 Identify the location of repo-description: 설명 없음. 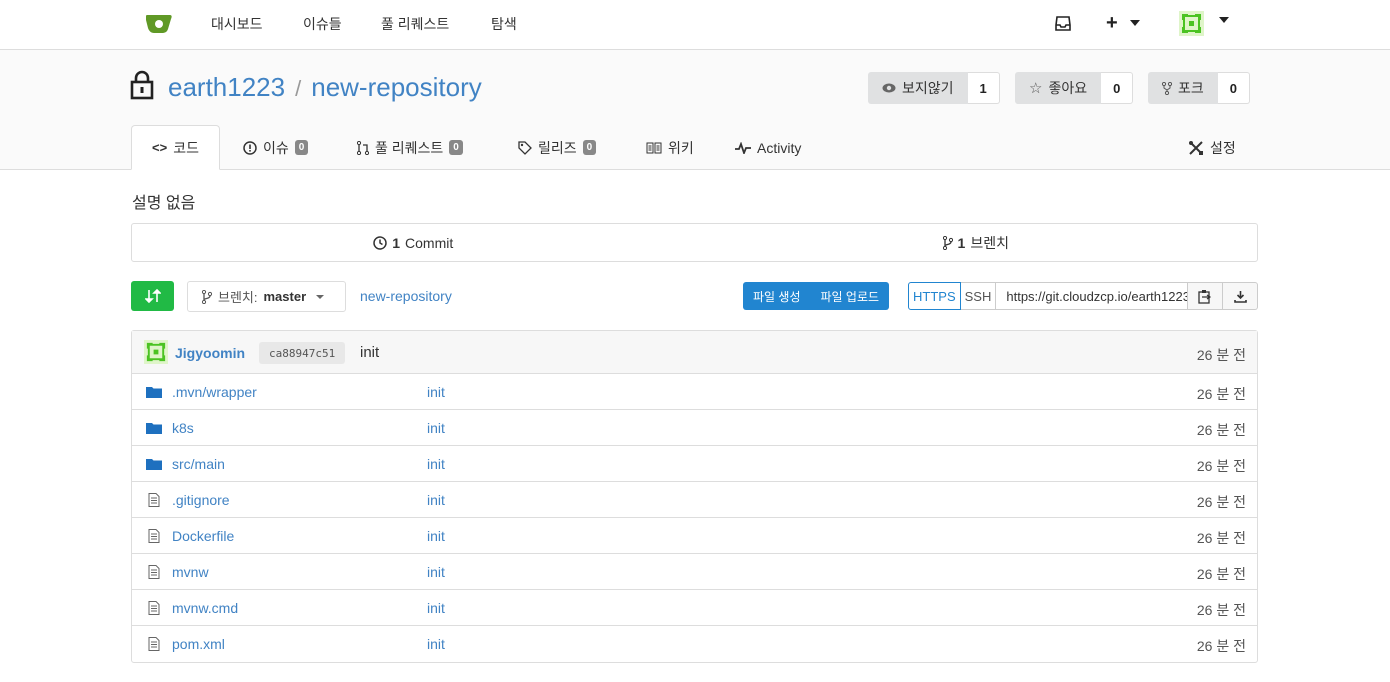
(164, 203).